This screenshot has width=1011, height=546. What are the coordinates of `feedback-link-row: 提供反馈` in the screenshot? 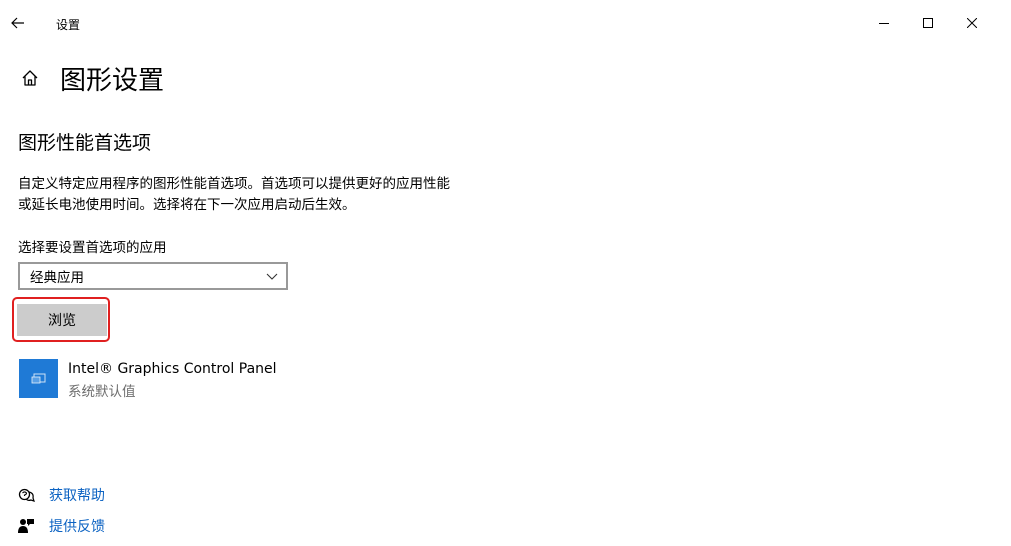 It's located at (61, 526).